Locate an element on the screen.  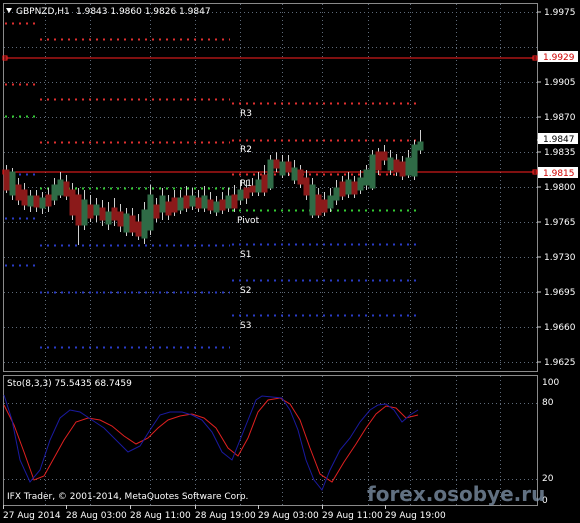
svg-text: 1.9815 is located at coordinates (559, 174).